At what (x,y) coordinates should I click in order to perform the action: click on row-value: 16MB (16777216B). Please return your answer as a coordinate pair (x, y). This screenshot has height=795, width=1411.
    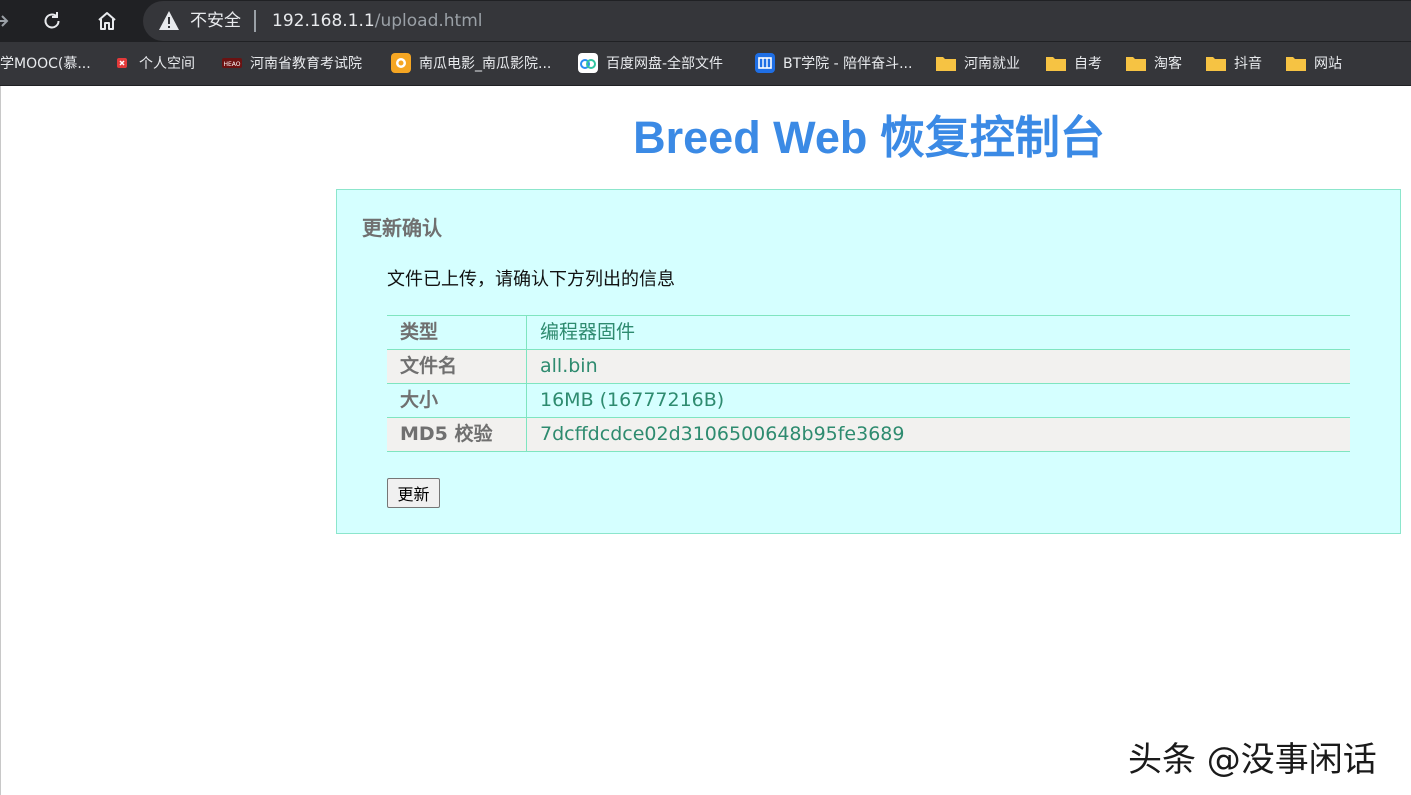
    Looking at the image, I should click on (938, 400).